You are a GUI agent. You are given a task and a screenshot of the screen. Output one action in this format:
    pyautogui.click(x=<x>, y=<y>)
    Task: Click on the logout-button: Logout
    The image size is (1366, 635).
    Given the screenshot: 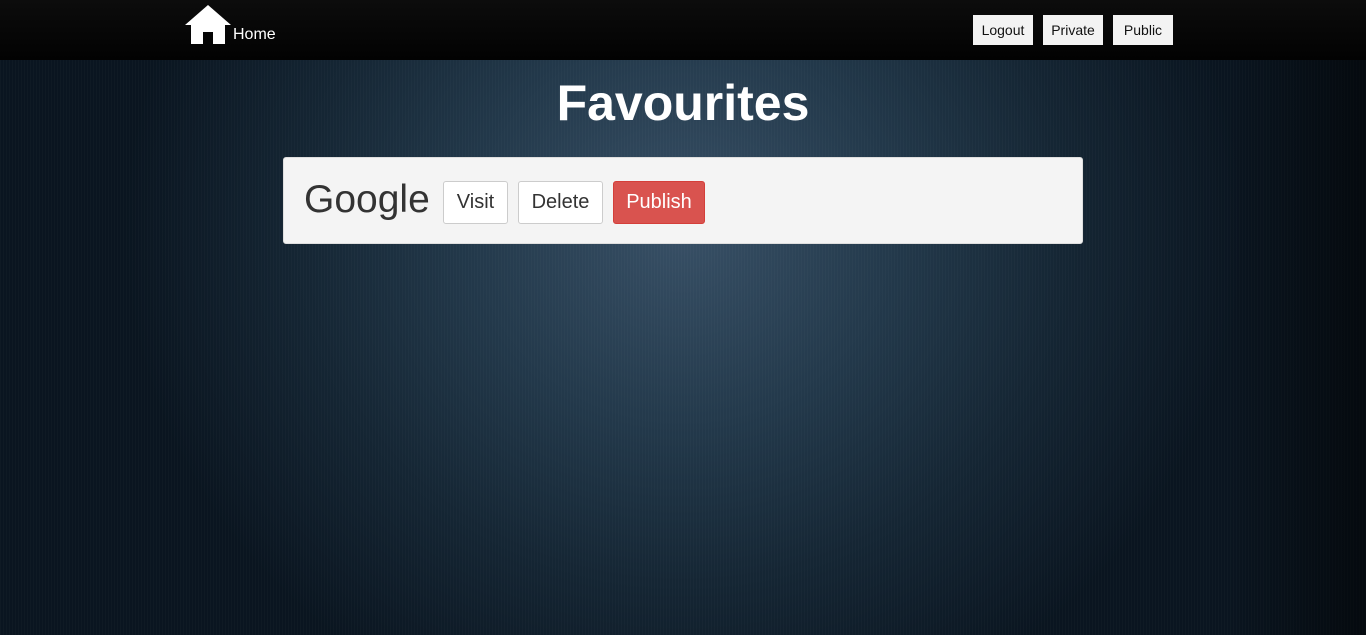 What is the action you would take?
    pyautogui.click(x=1003, y=30)
    